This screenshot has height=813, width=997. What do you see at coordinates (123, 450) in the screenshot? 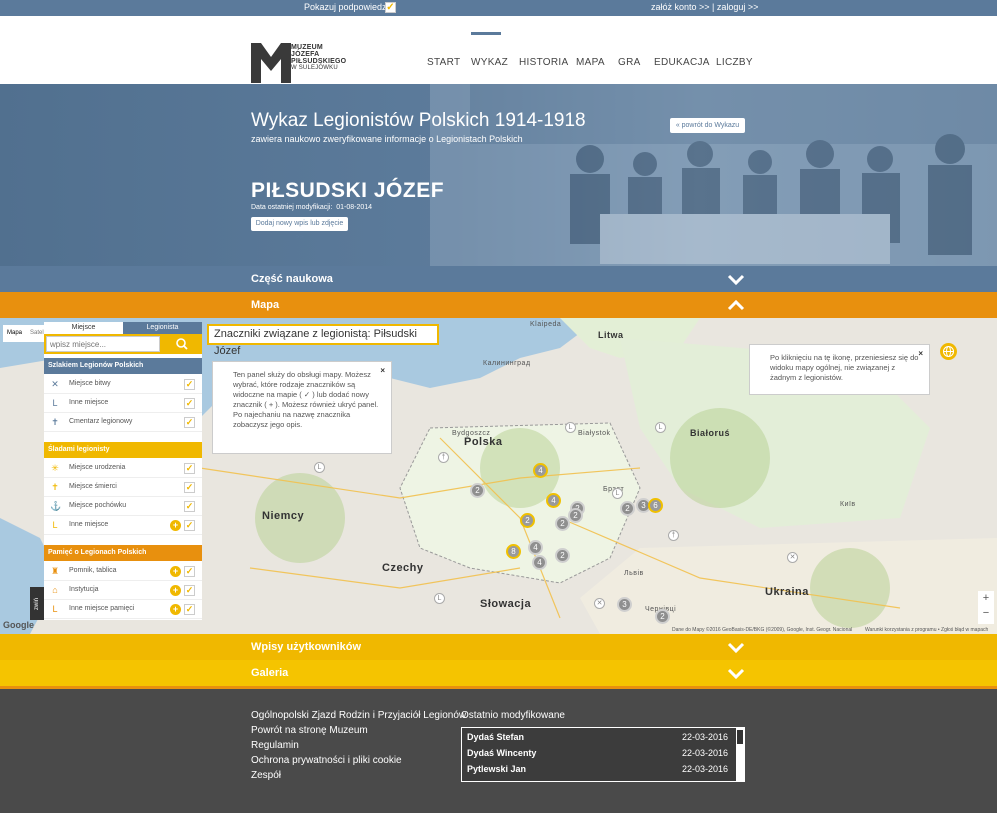
I see `filter-group-title: Śladami legionisty` at bounding box center [123, 450].